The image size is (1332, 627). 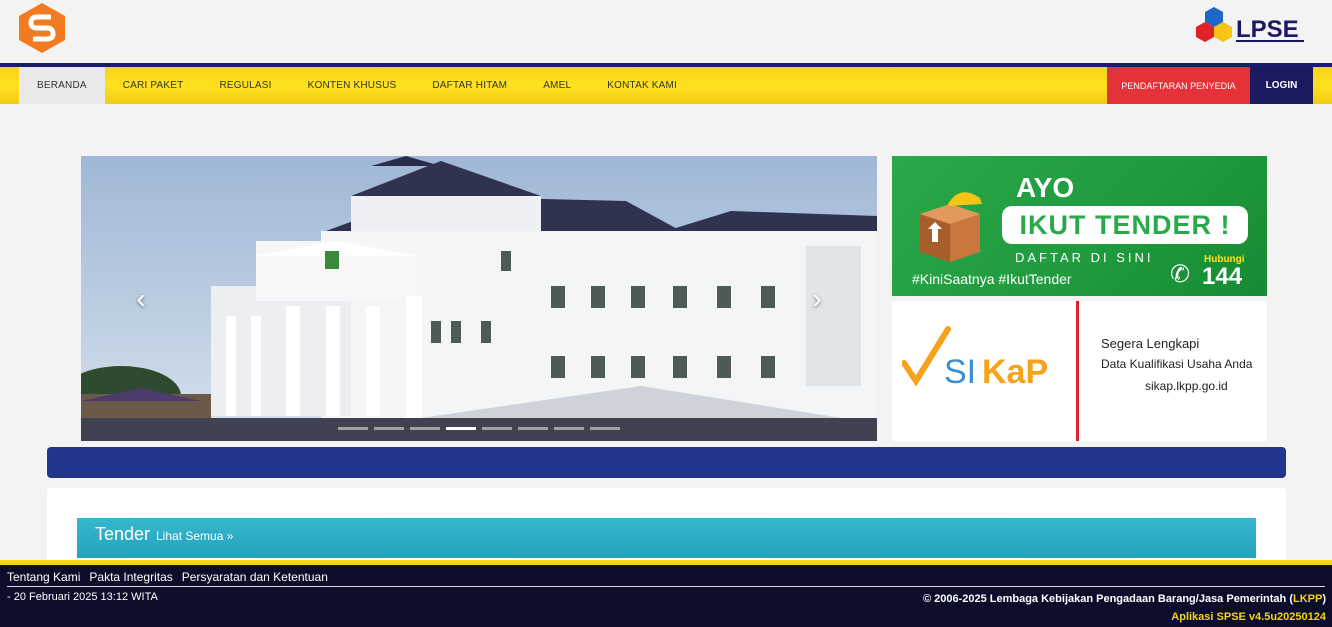 I want to click on footer-link-tentang-kami: Tentang Kami, so click(x=43, y=577).